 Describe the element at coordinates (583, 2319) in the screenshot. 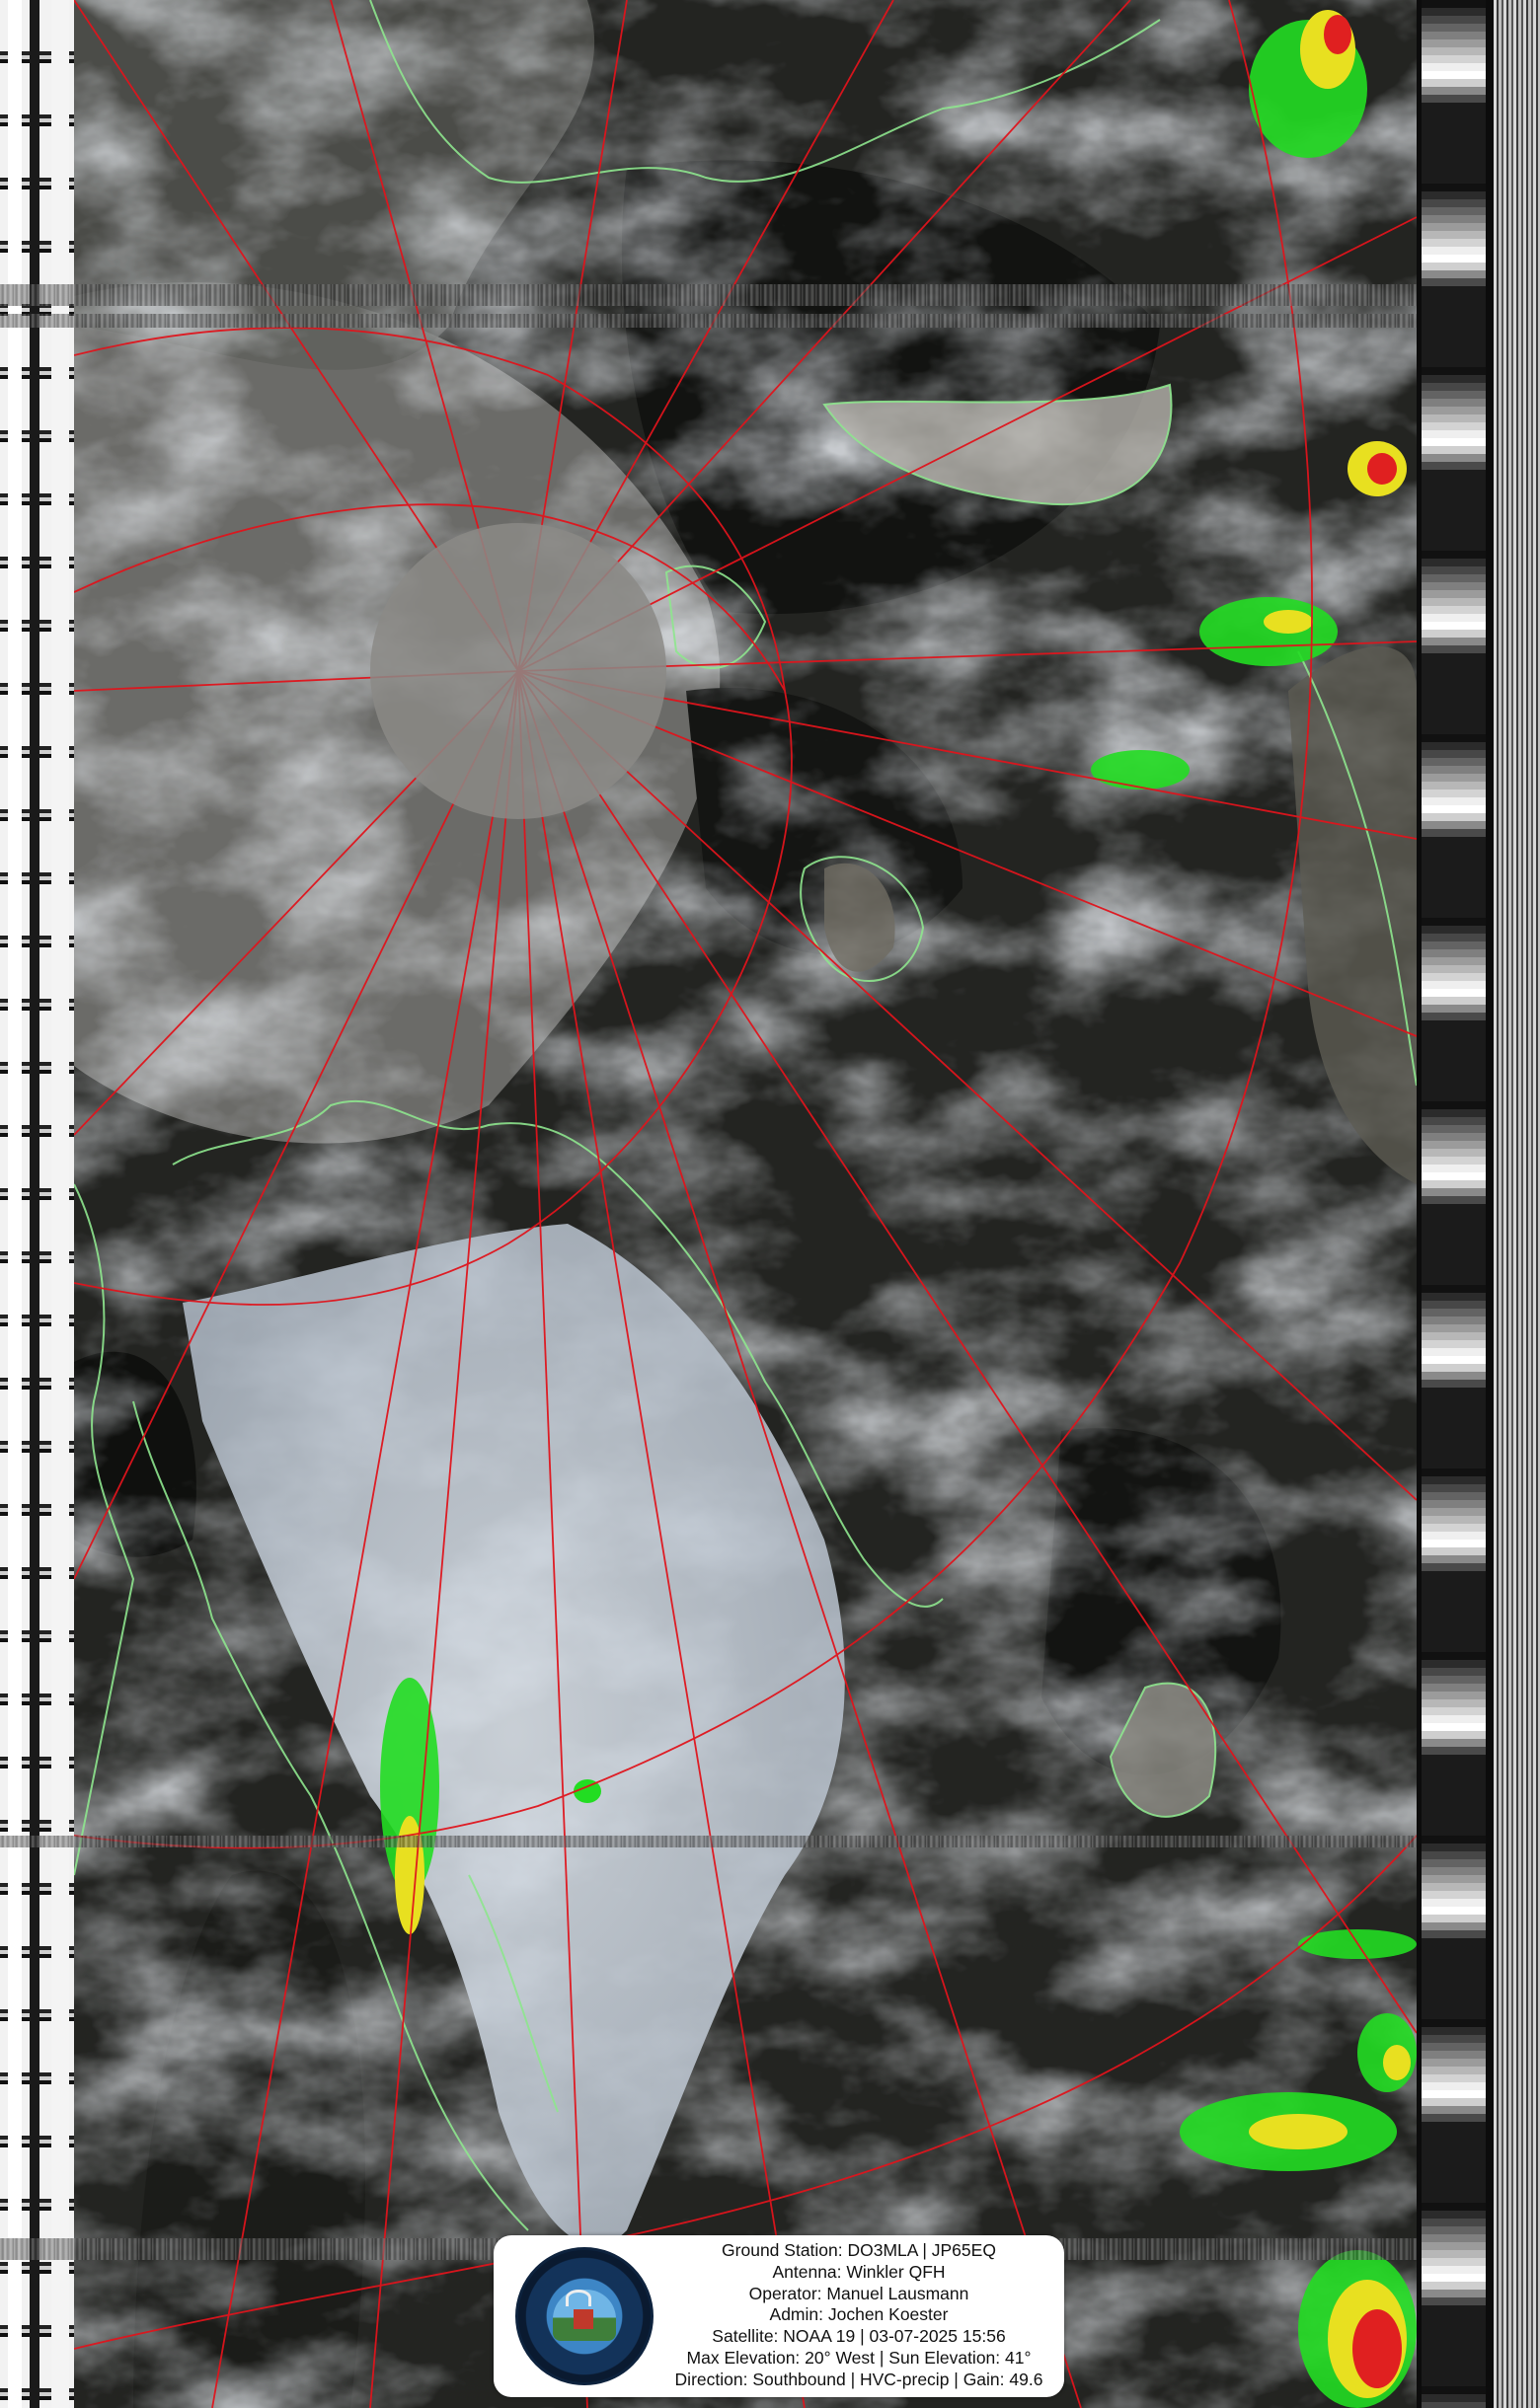

I see `logo-house-icon` at that location.